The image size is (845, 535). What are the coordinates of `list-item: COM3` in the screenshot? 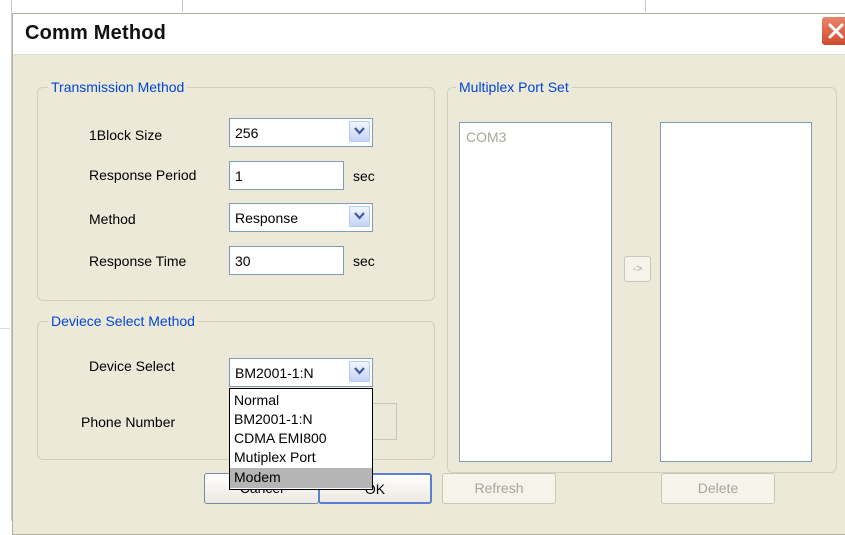 It's located at (486, 137).